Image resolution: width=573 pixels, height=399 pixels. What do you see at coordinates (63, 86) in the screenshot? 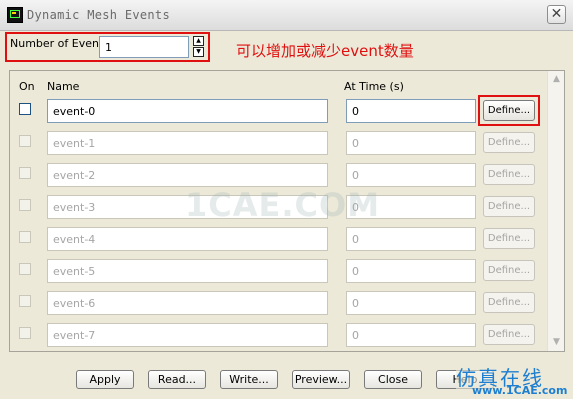
I see `name-column-header: Name` at bounding box center [63, 86].